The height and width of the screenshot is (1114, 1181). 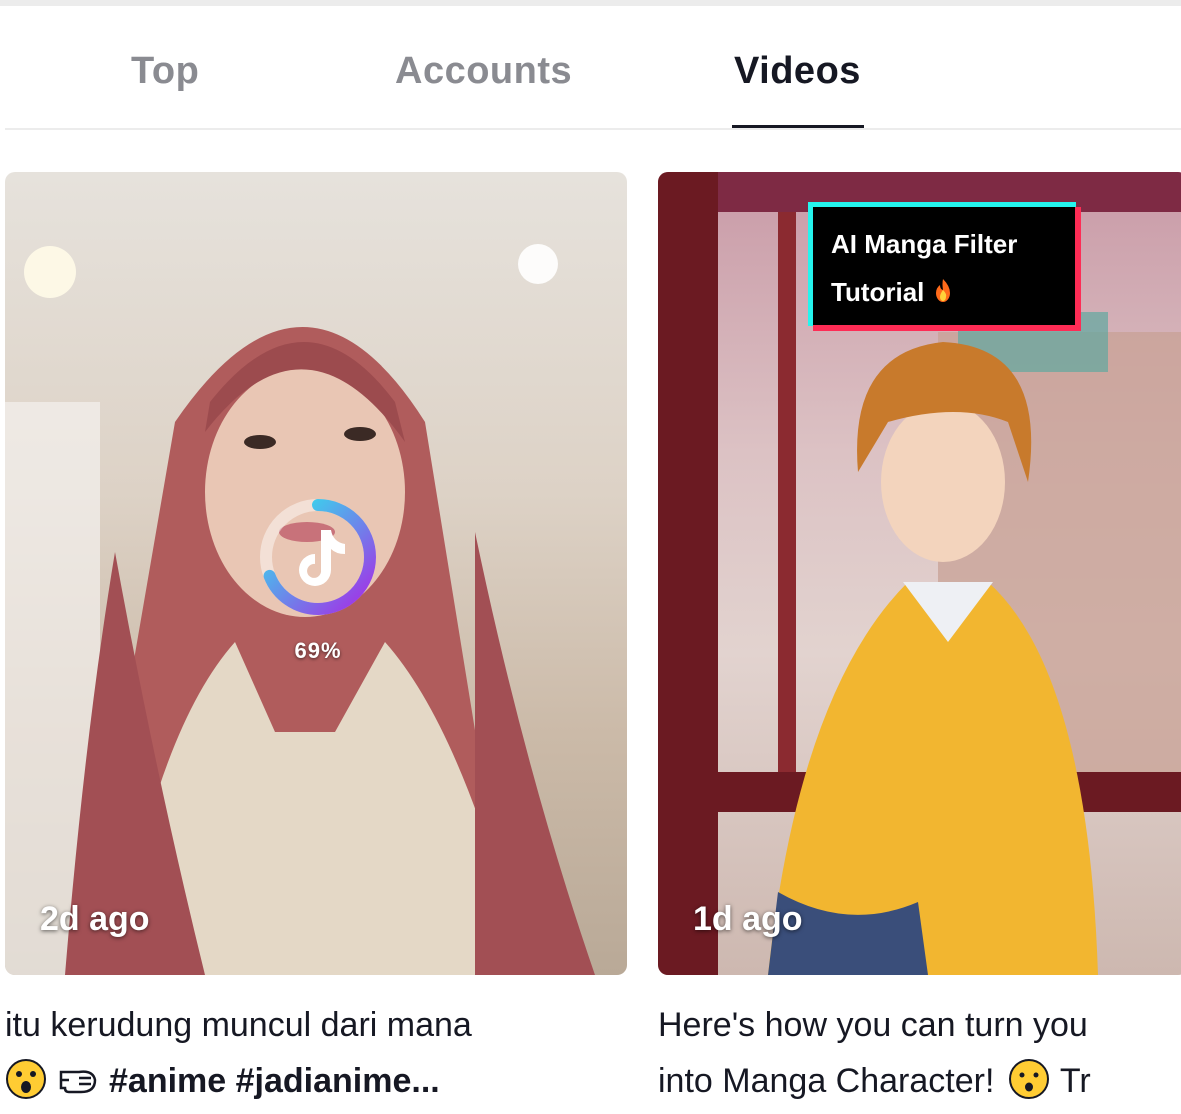 I want to click on loading-spinner, so click(x=318, y=557).